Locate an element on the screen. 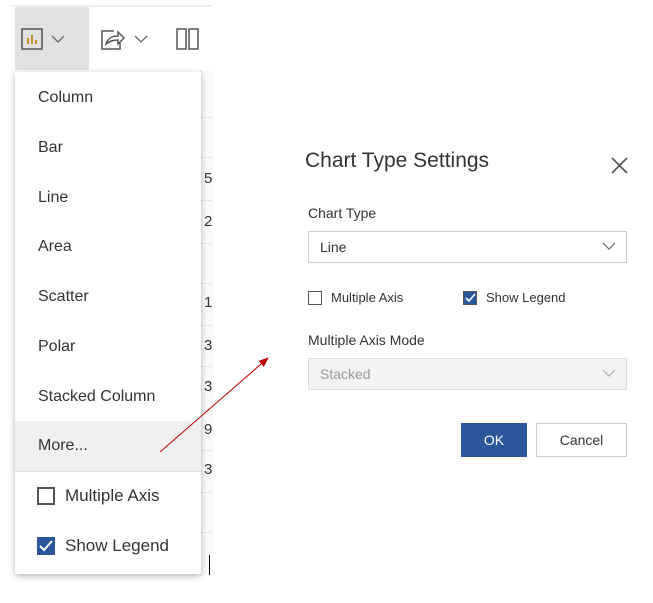 This screenshot has height=603, width=653. show-legend-label: Show Legend is located at coordinates (526, 297).